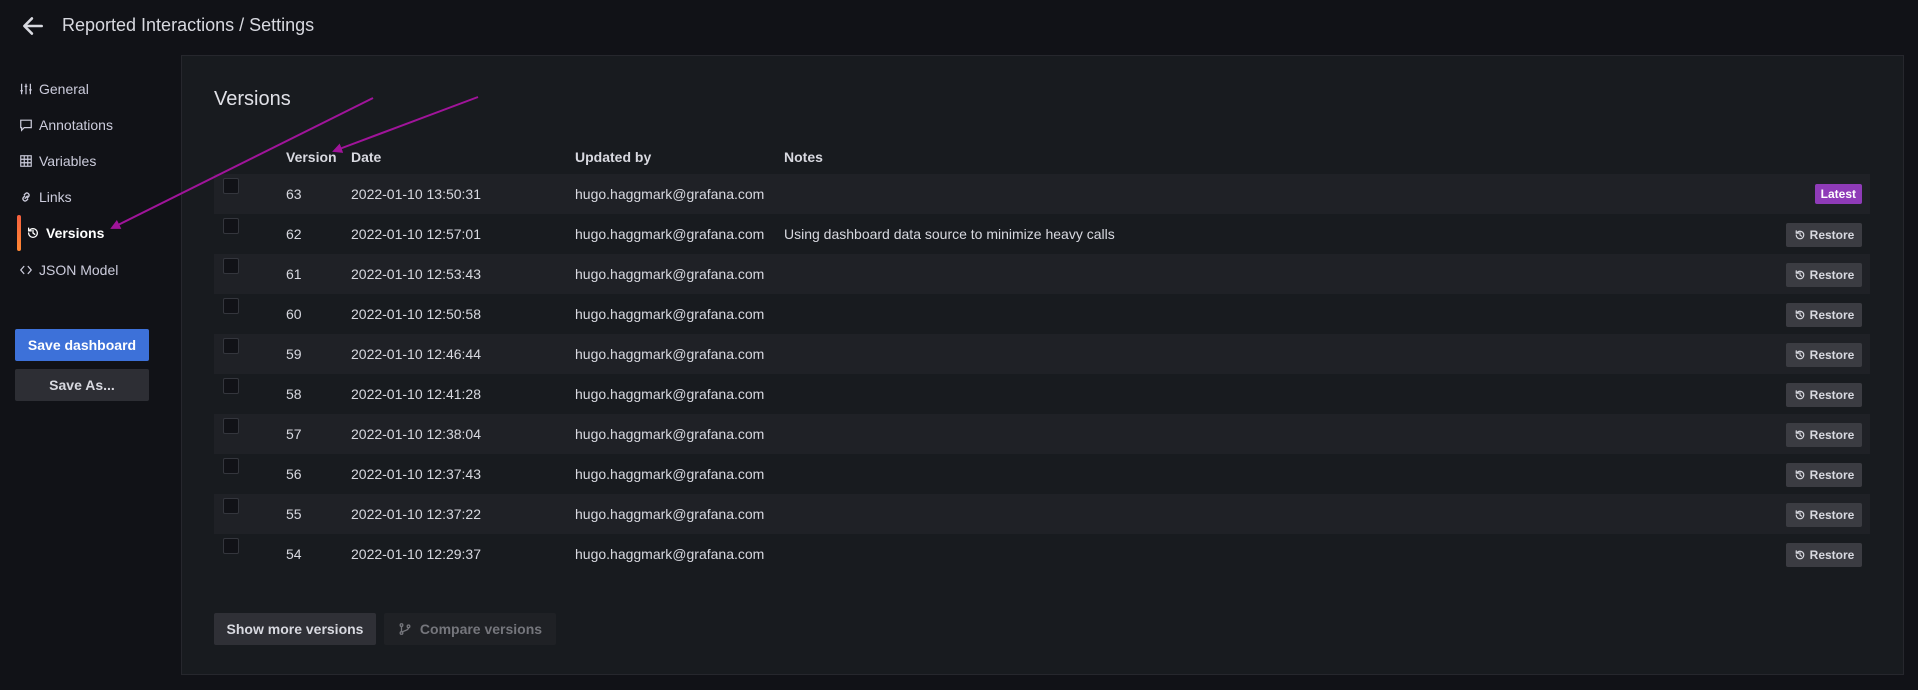  I want to click on version-date: 2022-01-10 12:50:58, so click(416, 314).